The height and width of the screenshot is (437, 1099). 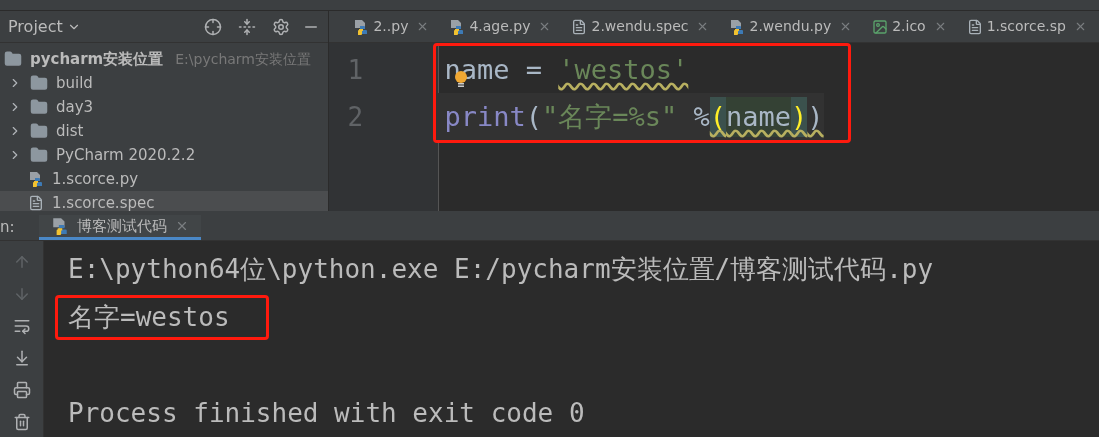 What do you see at coordinates (164, 107) in the screenshot?
I see `tree-item: day3` at bounding box center [164, 107].